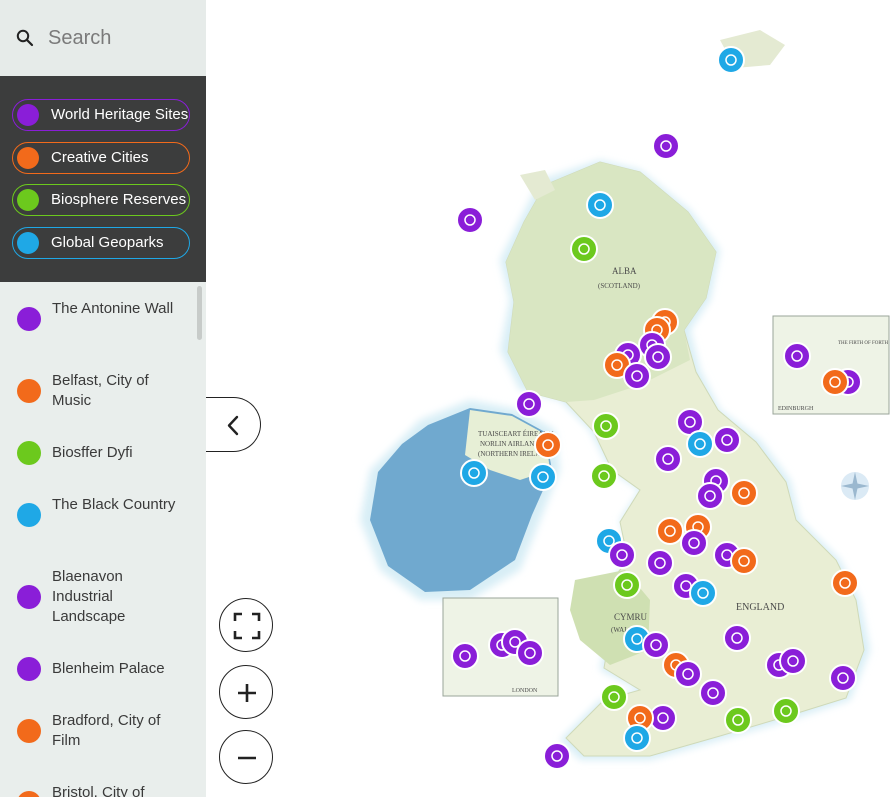 The width and height of the screenshot is (896, 802). I want to click on minus-icon, so click(247, 758).